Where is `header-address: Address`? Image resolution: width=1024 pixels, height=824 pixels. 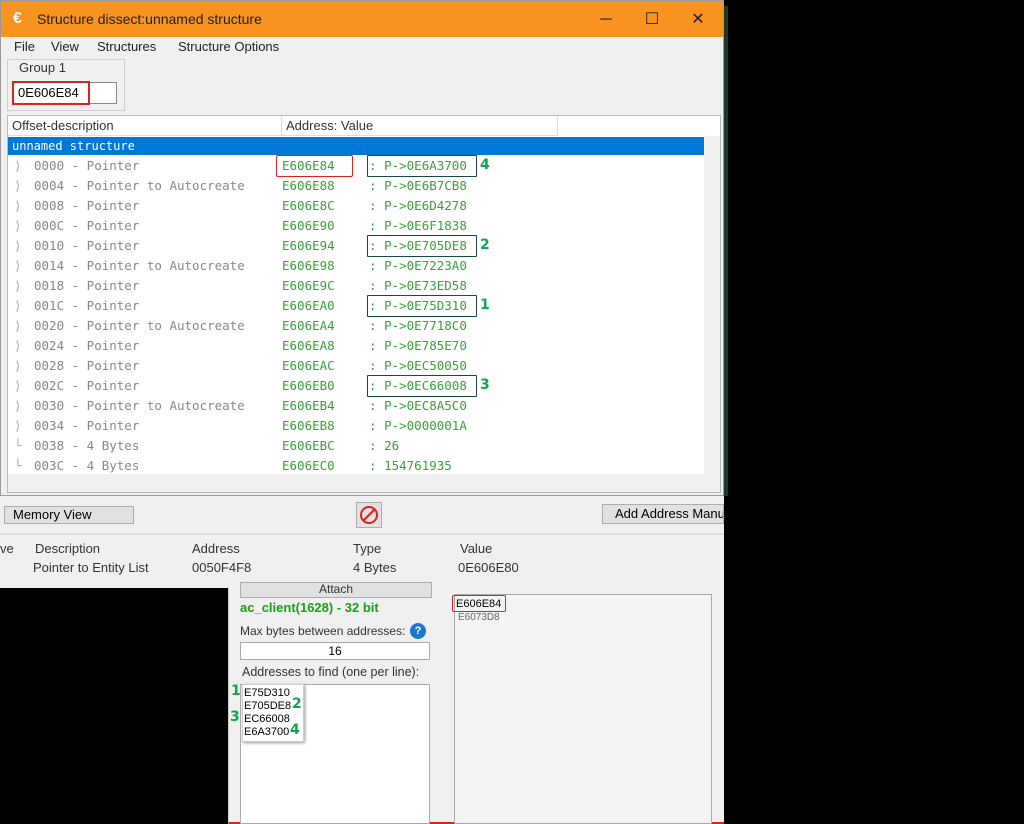 header-address: Address is located at coordinates (216, 548).